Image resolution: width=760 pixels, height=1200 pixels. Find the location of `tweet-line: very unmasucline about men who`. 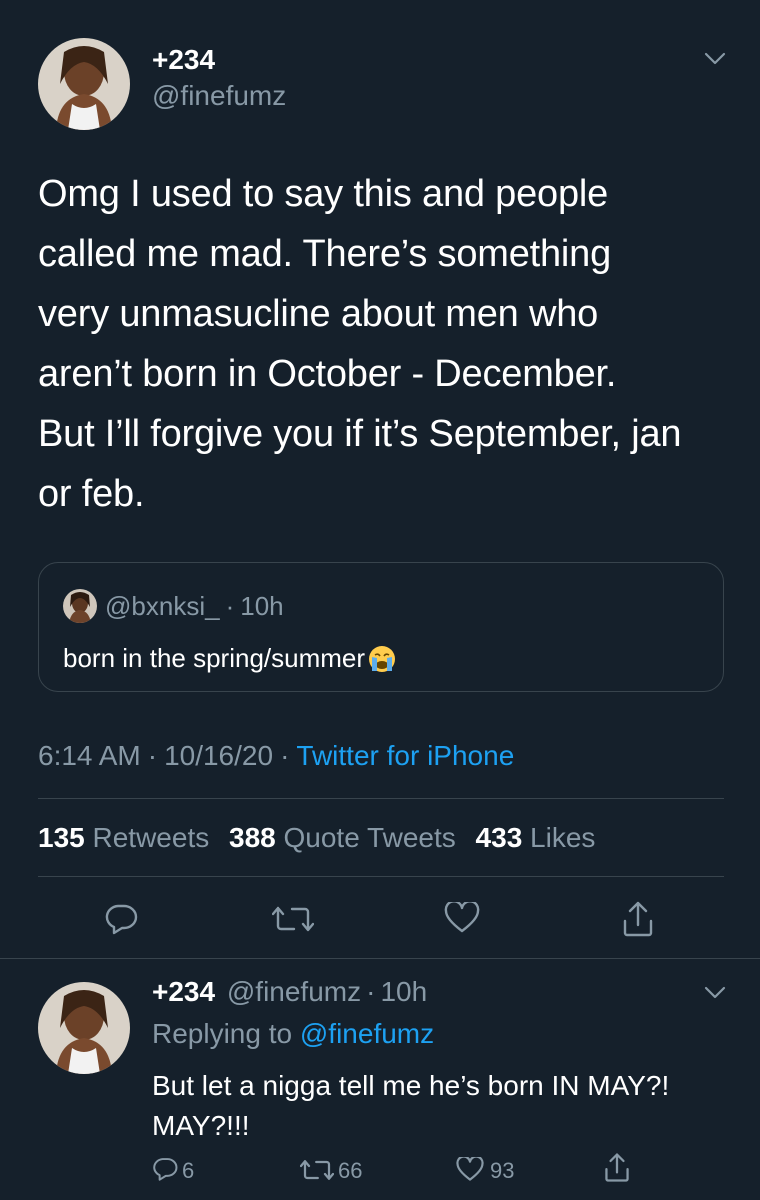

tweet-line: very unmasucline about men who is located at coordinates (318, 314).